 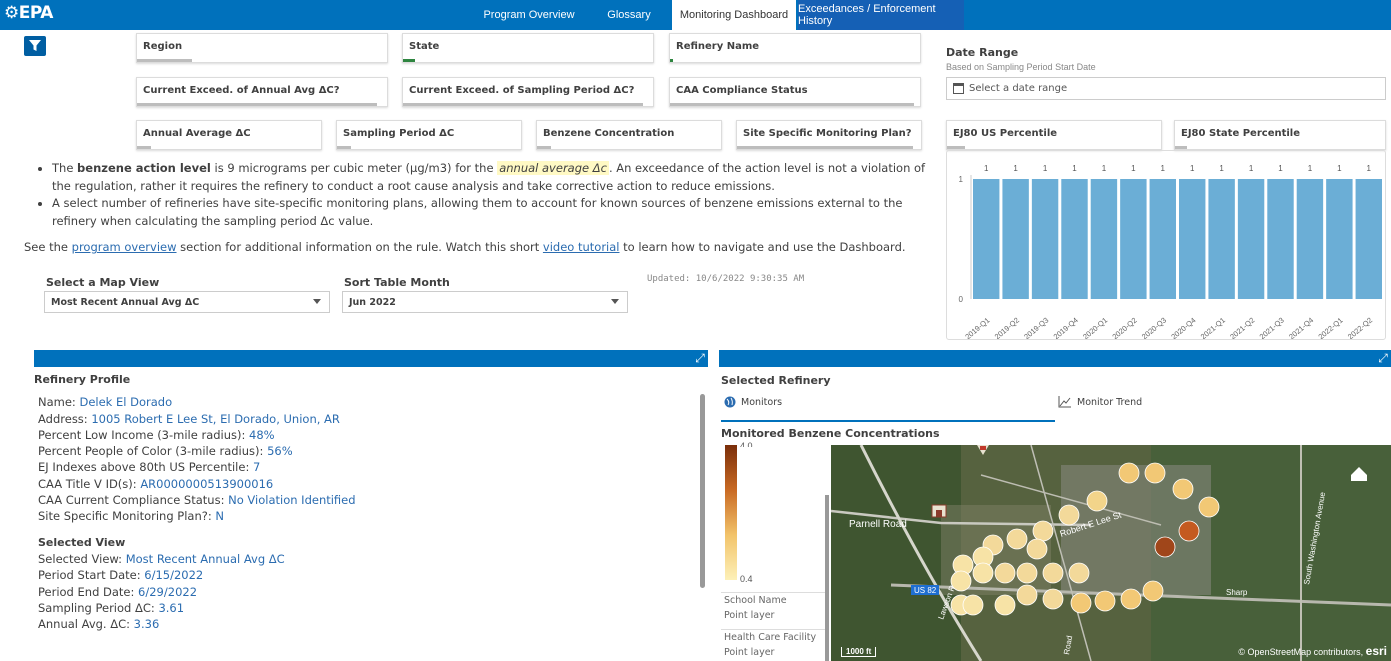 I want to click on filter-sampling-exceedance: Current Exceed. of Sampling Period ΔC?, so click(x=528, y=92).